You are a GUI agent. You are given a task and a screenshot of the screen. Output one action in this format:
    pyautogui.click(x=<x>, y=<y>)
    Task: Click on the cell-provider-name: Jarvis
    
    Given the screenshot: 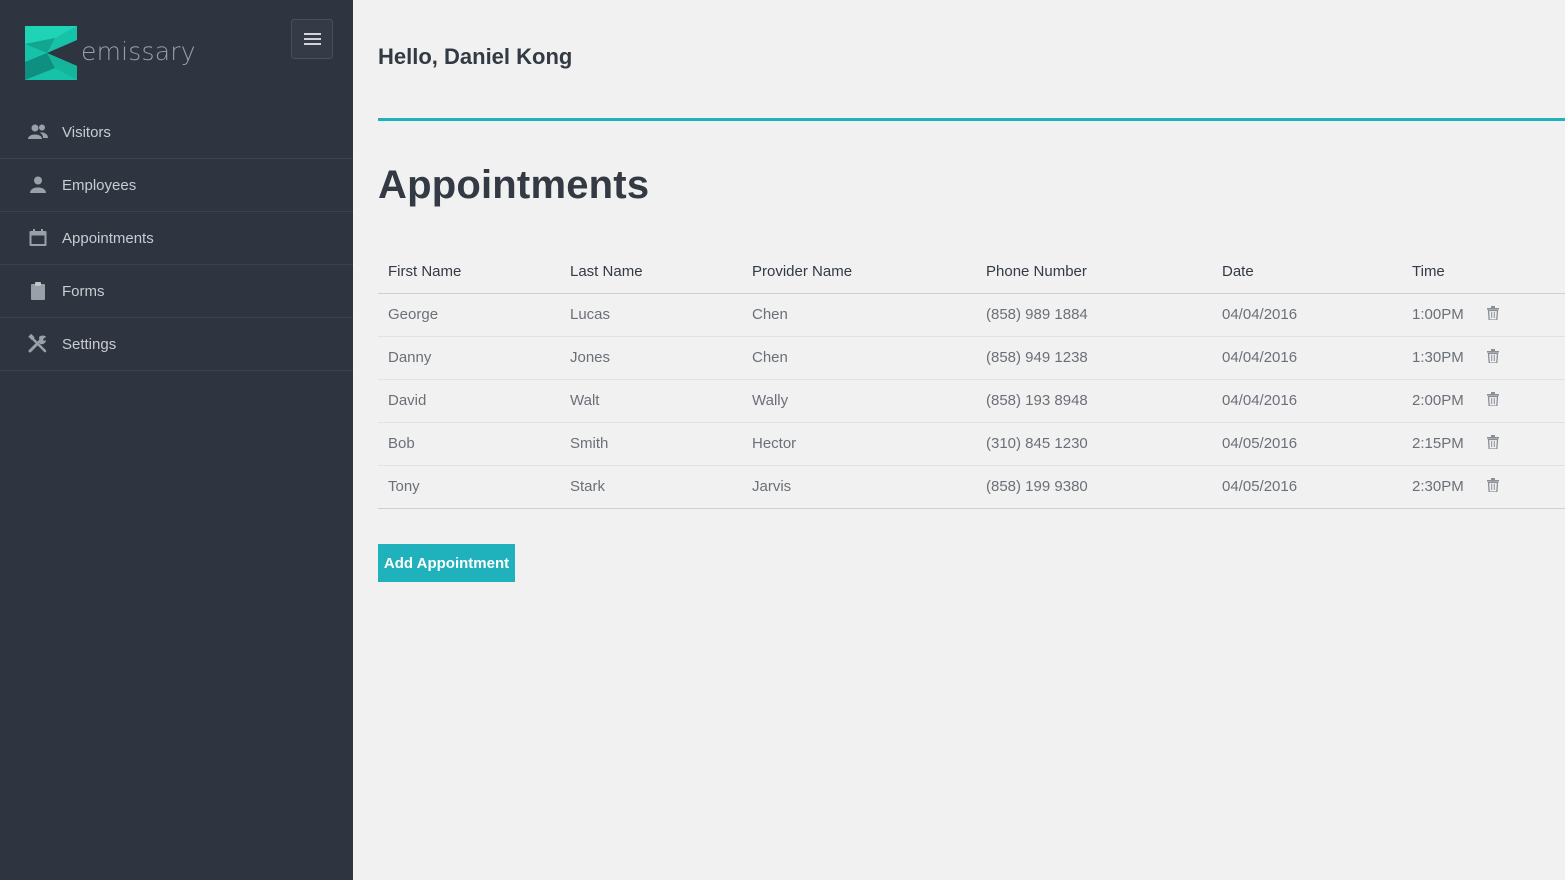 What is the action you would take?
    pyautogui.click(x=859, y=487)
    